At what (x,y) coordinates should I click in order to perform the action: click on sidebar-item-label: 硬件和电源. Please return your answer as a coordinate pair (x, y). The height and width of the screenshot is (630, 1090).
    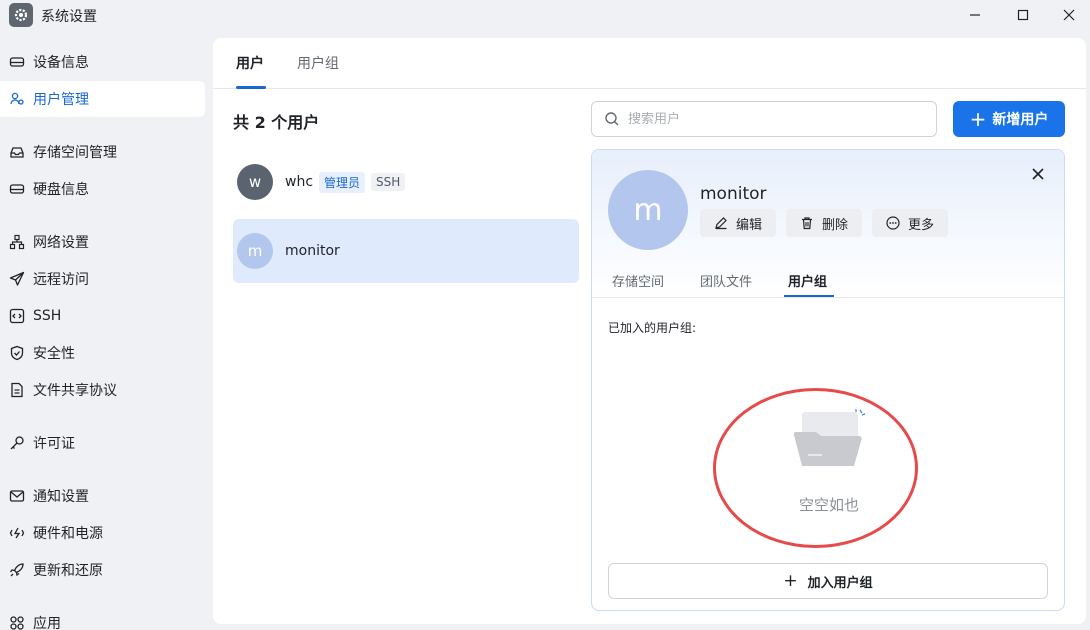
    Looking at the image, I should click on (68, 534).